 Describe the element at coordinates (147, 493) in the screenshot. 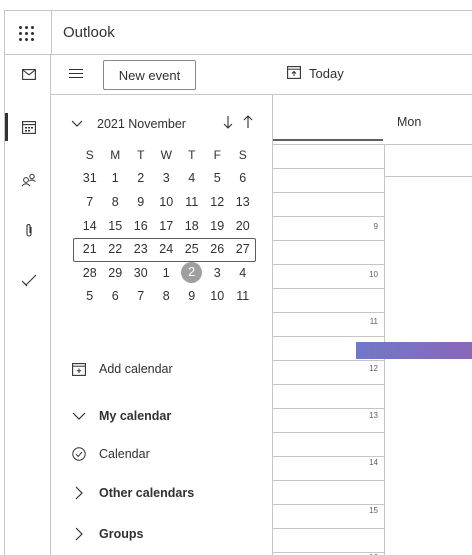

I see `other-calendars-label: Other calendars` at that location.